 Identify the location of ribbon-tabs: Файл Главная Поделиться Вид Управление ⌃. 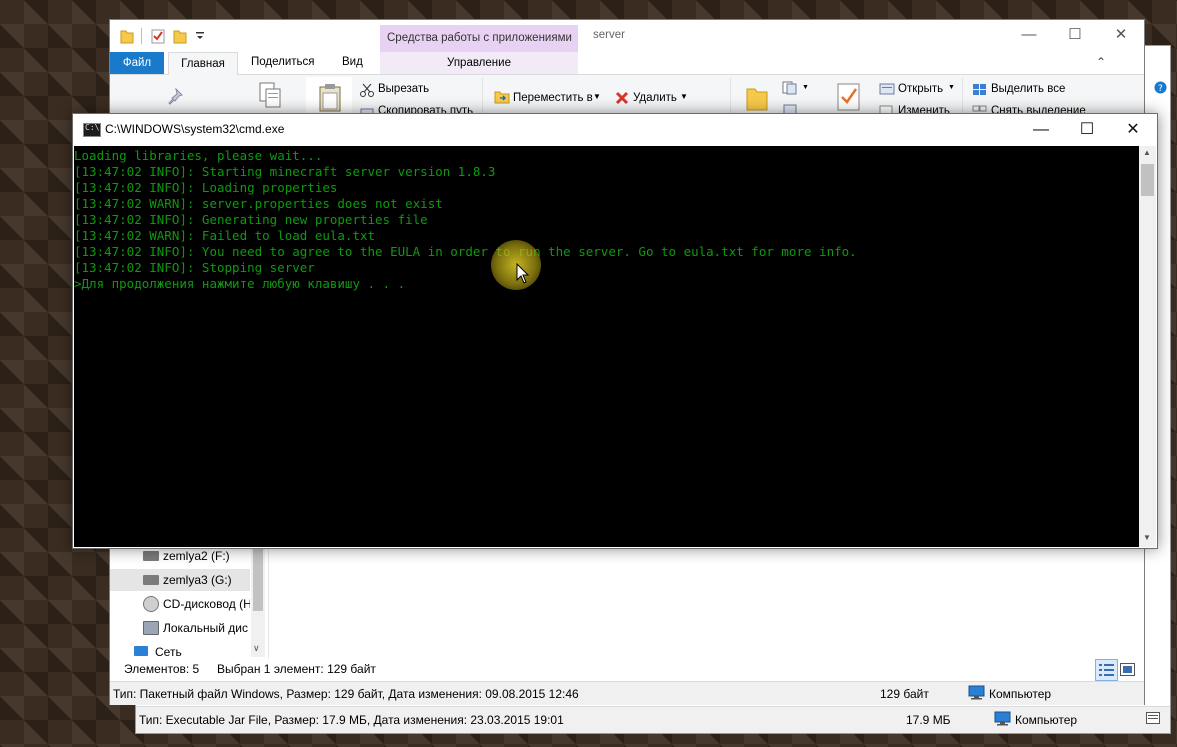
(627, 64).